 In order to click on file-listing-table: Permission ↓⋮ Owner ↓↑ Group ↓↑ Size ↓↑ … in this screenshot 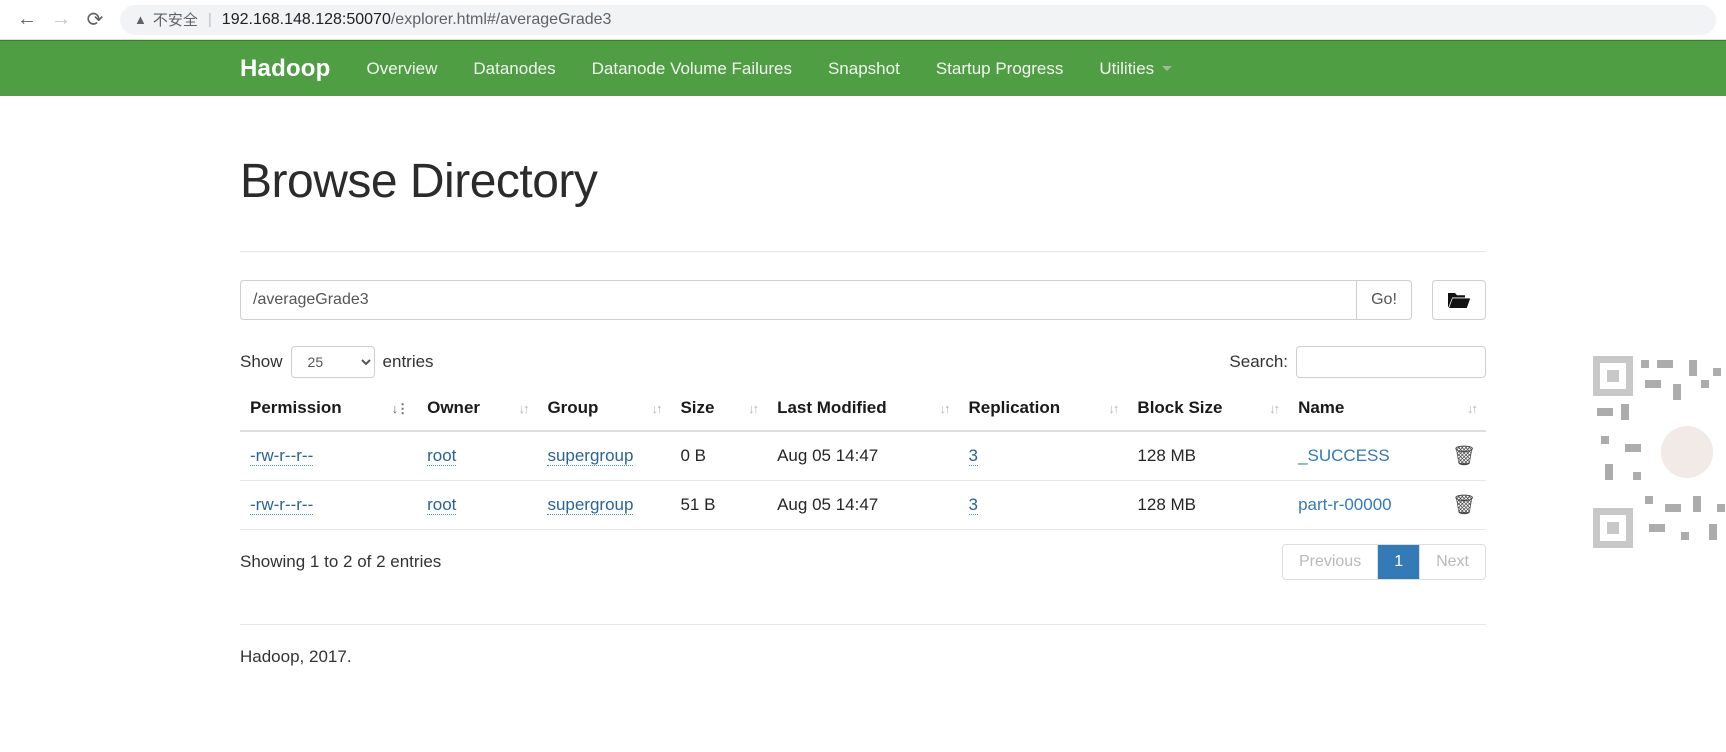, I will do `click(863, 461)`.